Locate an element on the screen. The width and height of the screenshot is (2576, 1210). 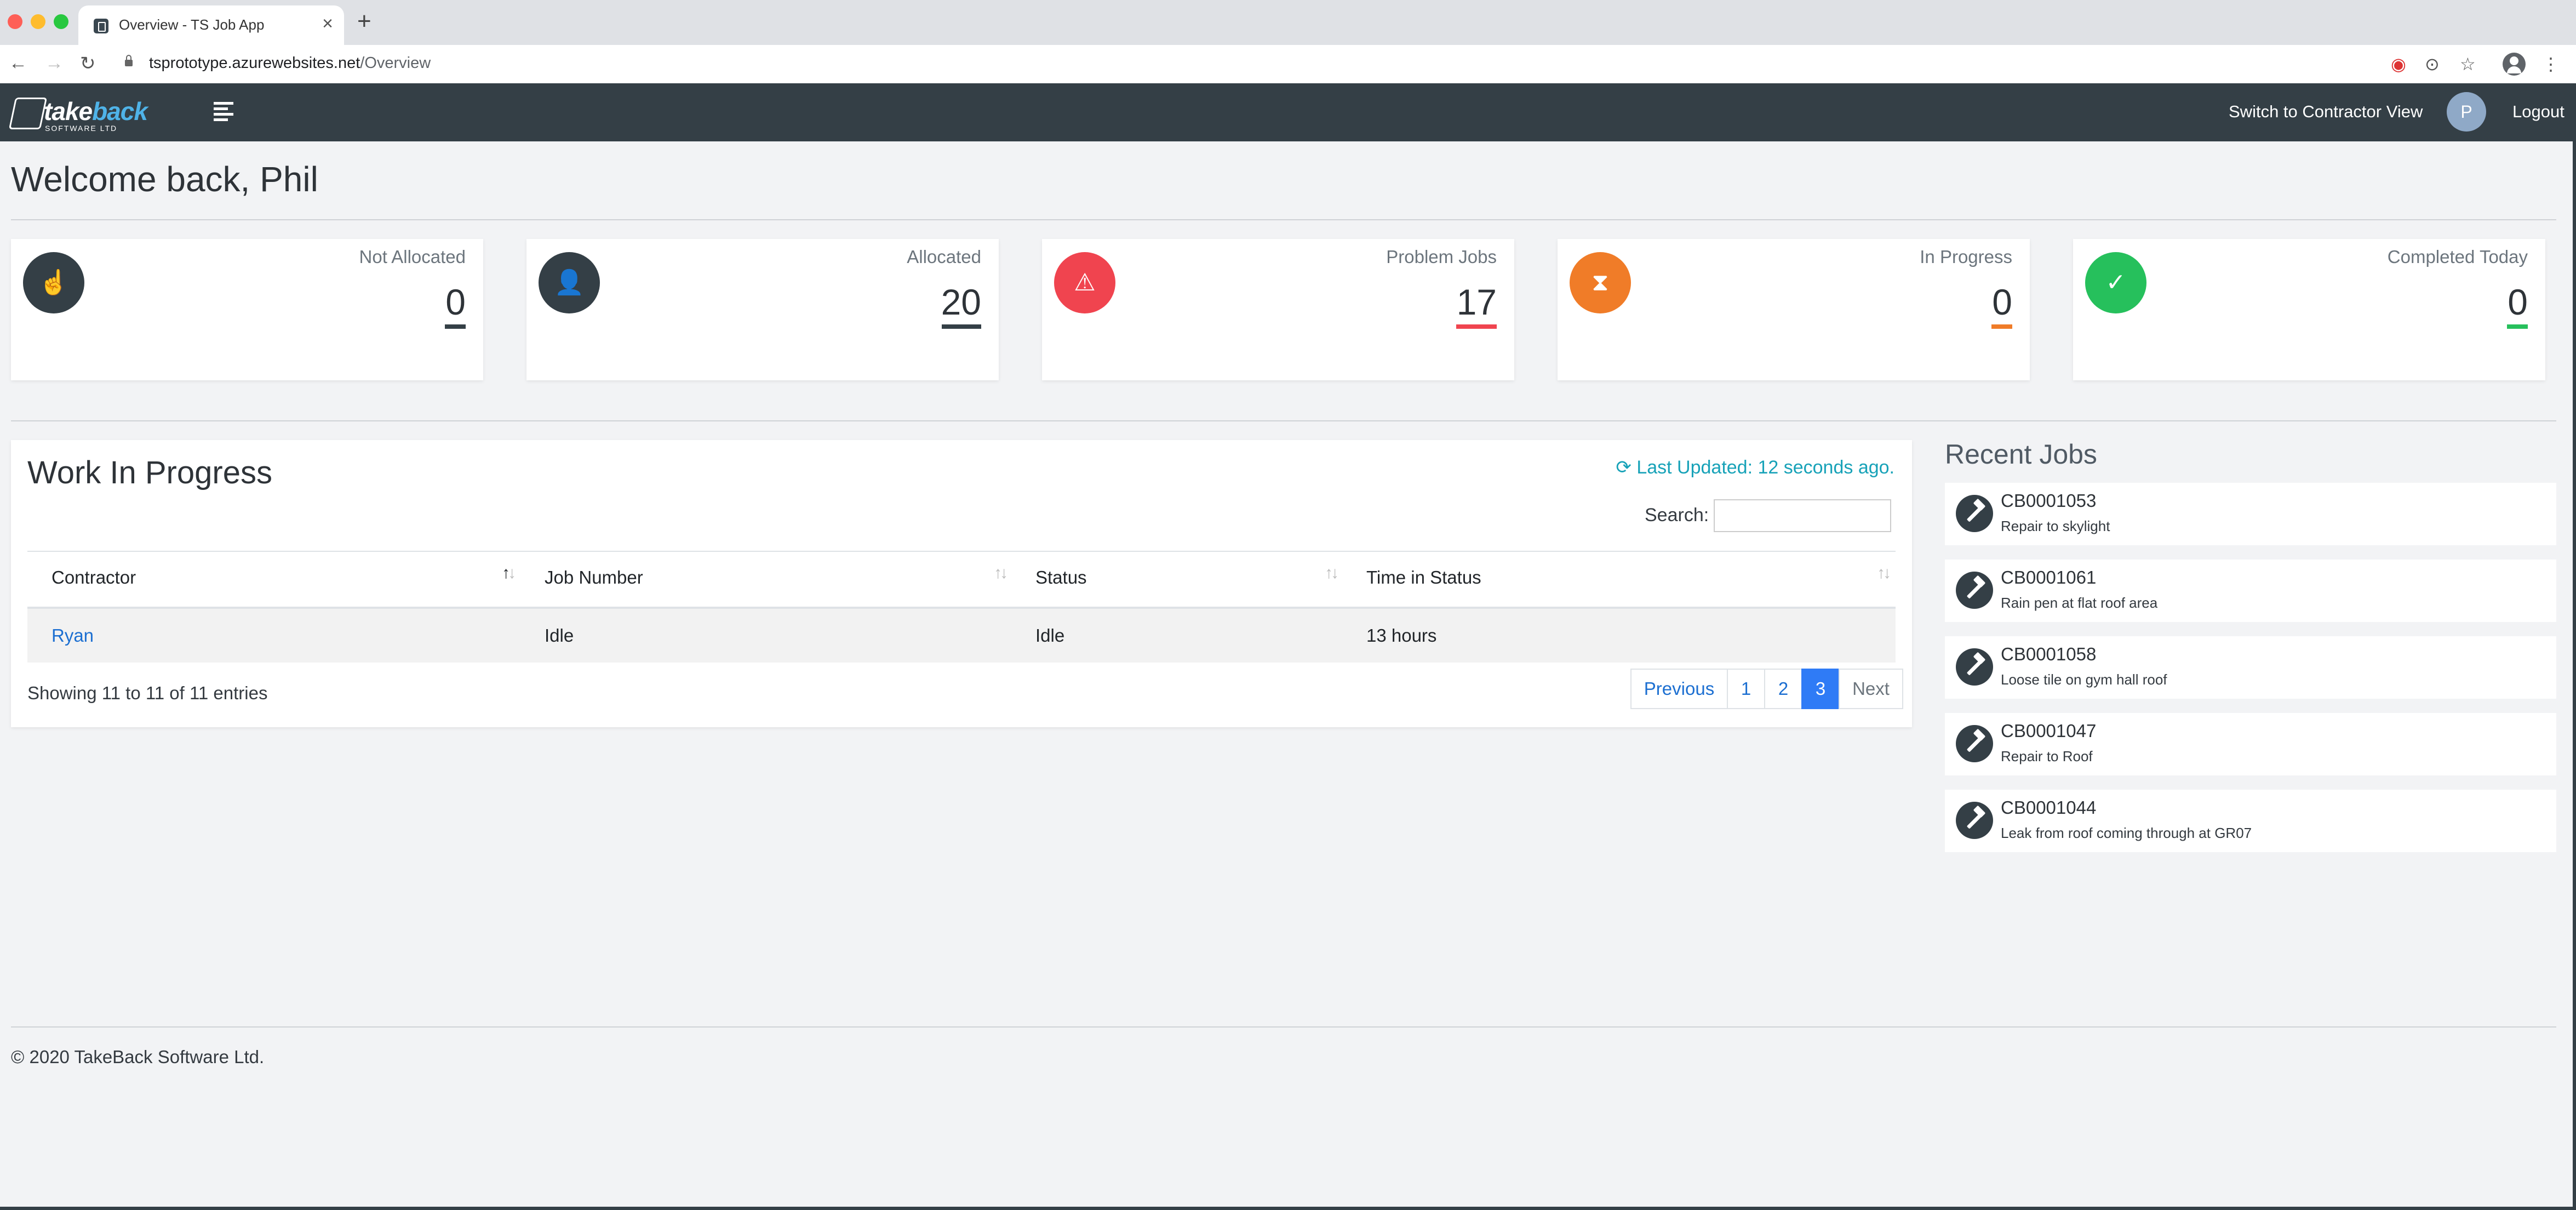
forward-icon: → is located at coordinates (54, 64).